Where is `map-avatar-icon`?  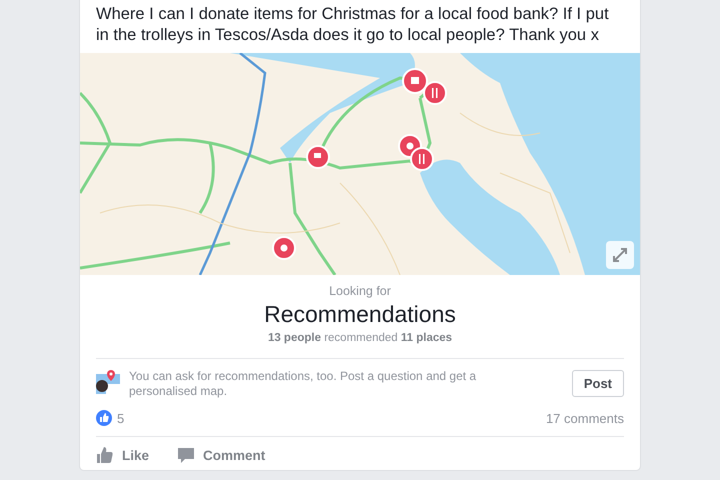
map-avatar-icon is located at coordinates (108, 382).